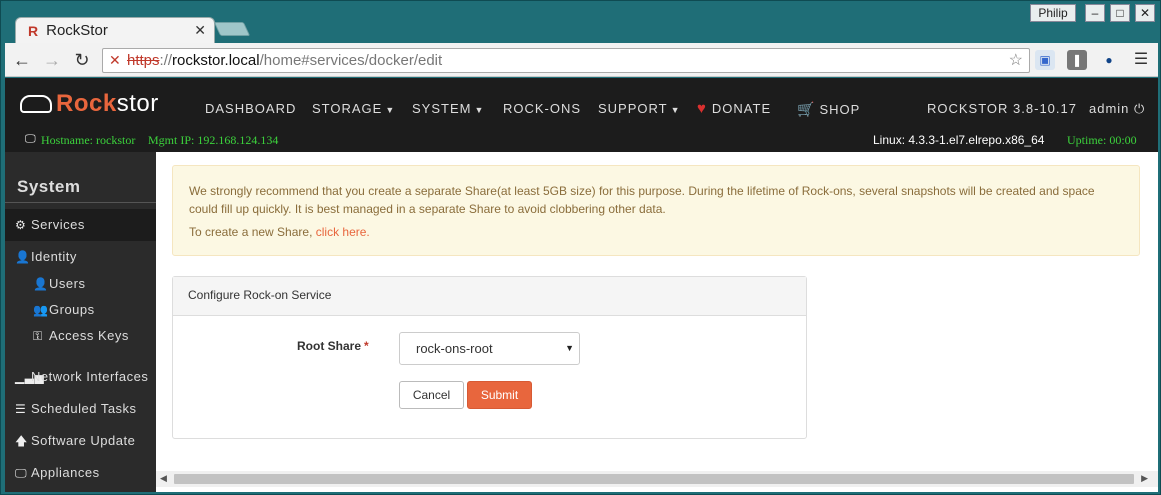 The height and width of the screenshot is (495, 1161). I want to click on sidebar-item-network-interfaces: ▁▃▅Network Interfaces, so click(80, 377).